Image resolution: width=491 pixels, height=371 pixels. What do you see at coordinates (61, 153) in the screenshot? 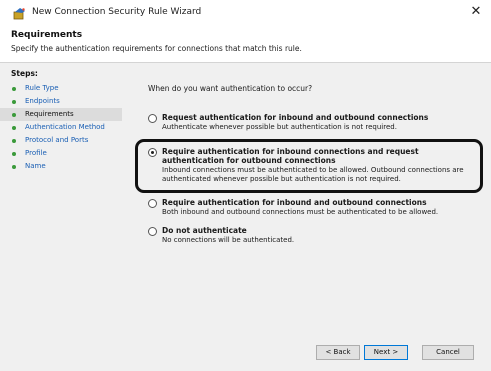
I see `step-profile: Profile` at bounding box center [61, 153].